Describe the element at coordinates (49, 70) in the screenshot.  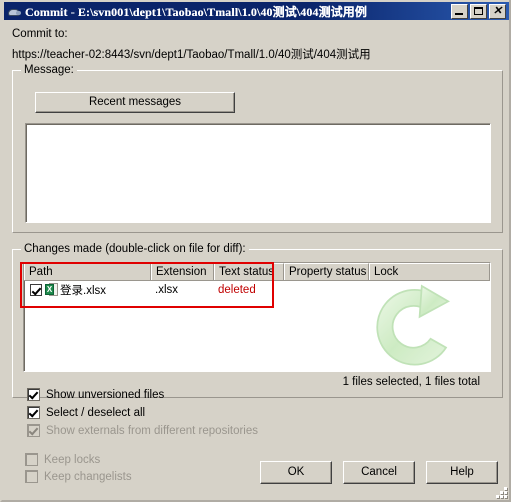
I see `message-group-title: Message:` at that location.